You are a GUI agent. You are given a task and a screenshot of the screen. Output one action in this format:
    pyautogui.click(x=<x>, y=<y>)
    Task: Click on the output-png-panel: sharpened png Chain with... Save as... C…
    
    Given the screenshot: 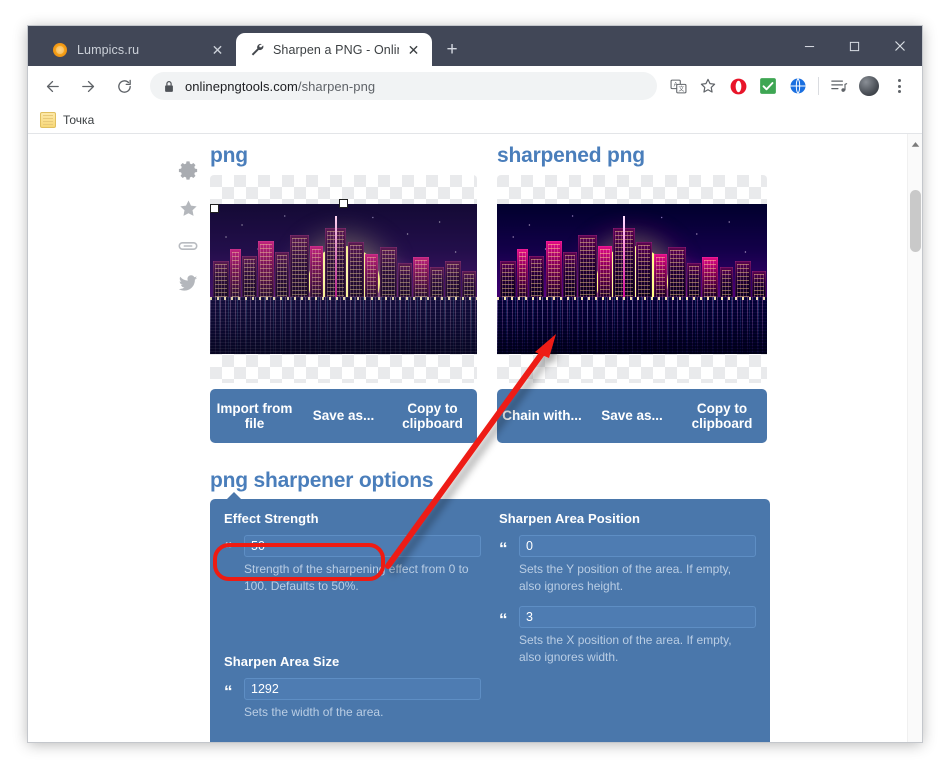 What is the action you would take?
    pyautogui.click(x=632, y=294)
    